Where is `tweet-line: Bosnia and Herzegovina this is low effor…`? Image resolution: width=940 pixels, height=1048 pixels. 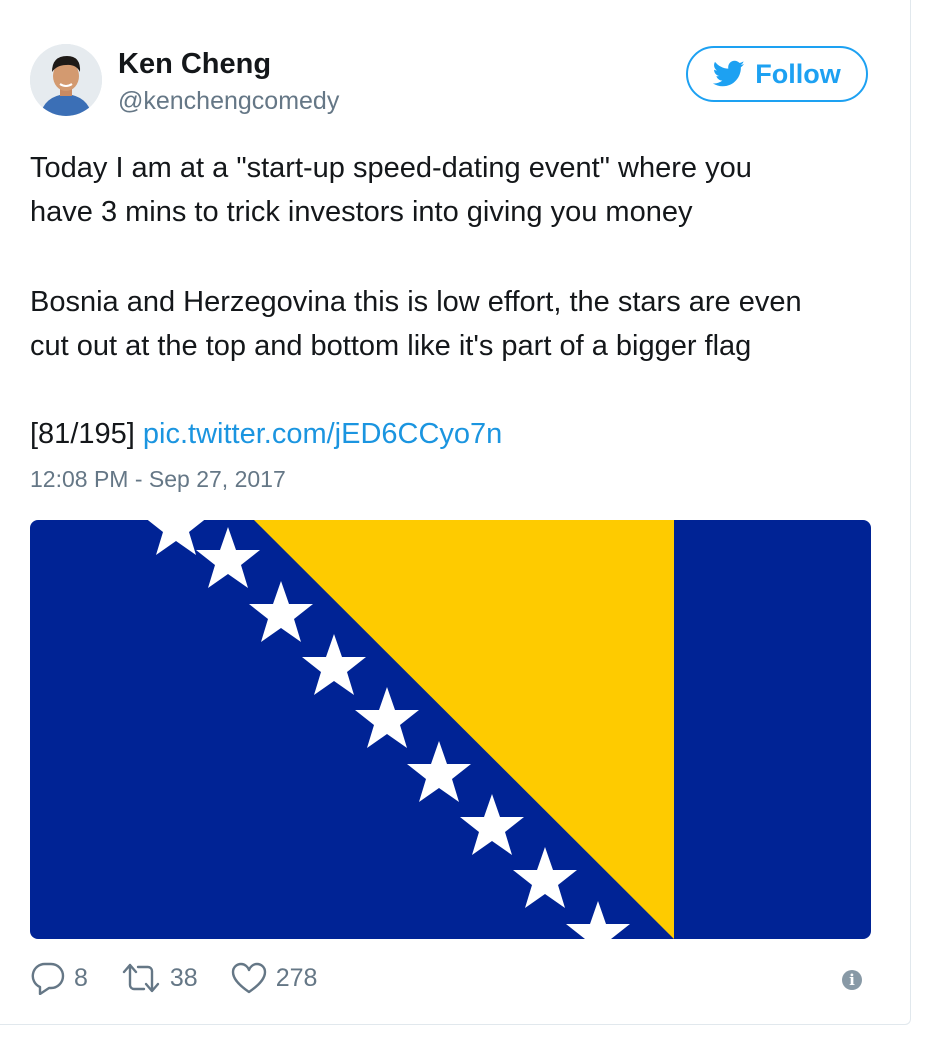
tweet-line: Bosnia and Herzegovina this is low effor… is located at coordinates (416, 302).